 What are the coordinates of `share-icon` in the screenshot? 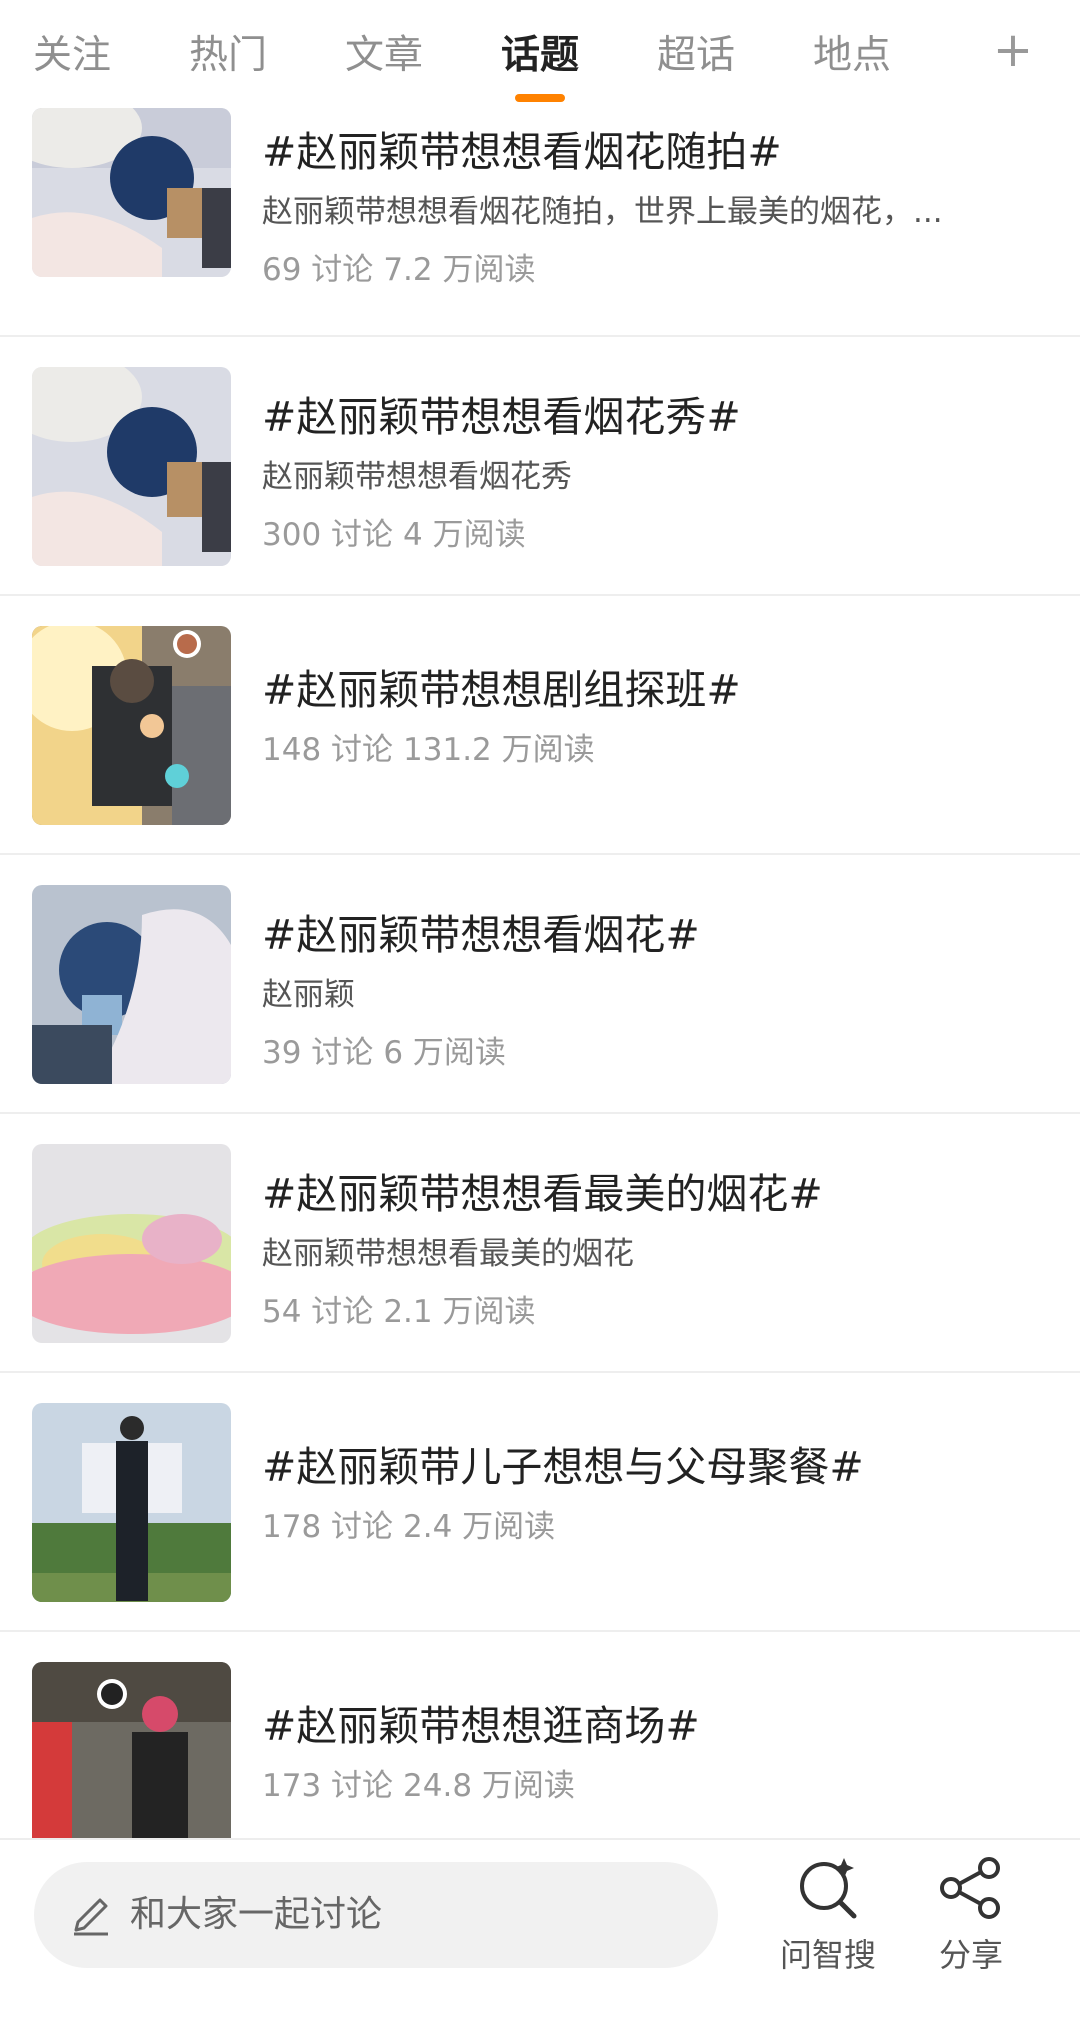 It's located at (970, 1888).